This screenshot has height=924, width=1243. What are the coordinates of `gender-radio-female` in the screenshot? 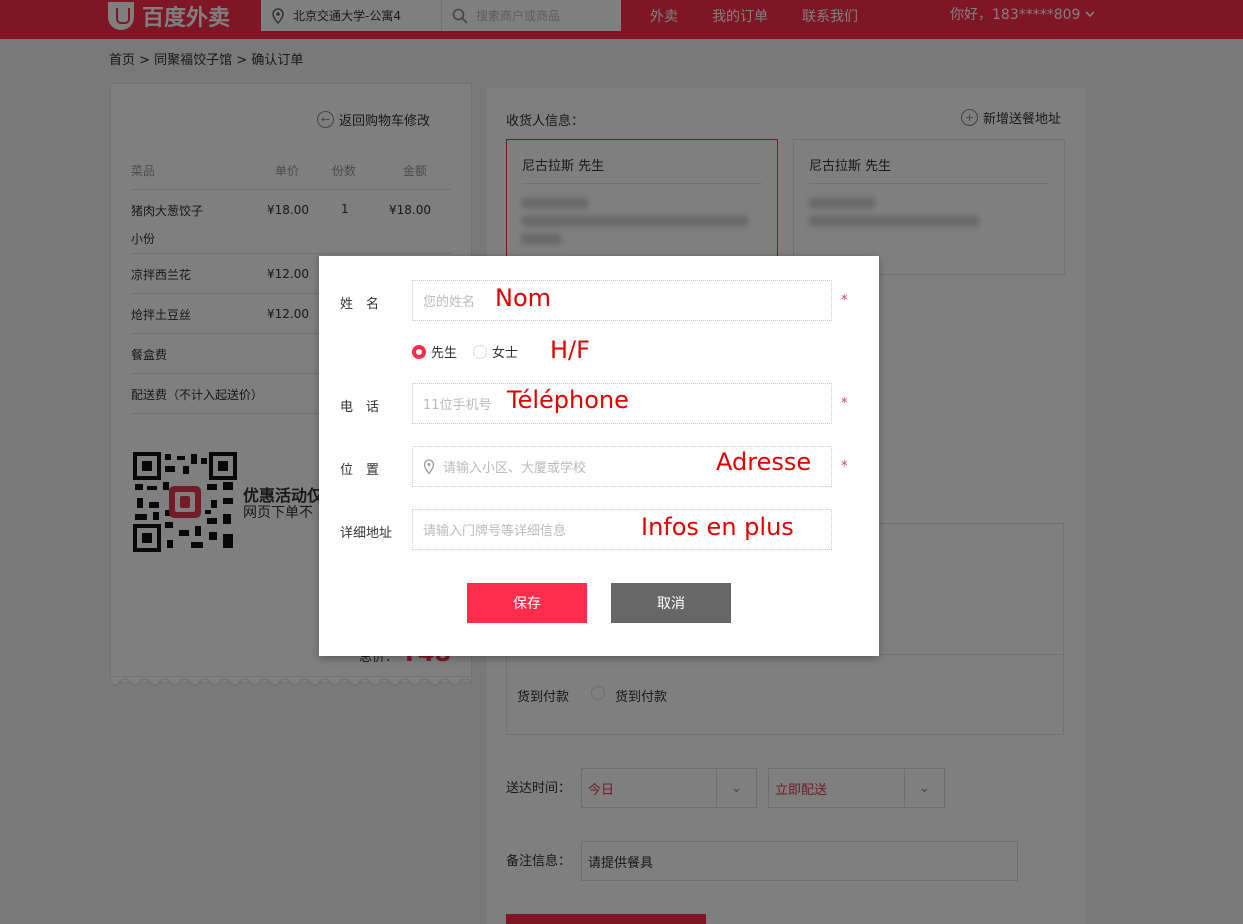 It's located at (480, 351).